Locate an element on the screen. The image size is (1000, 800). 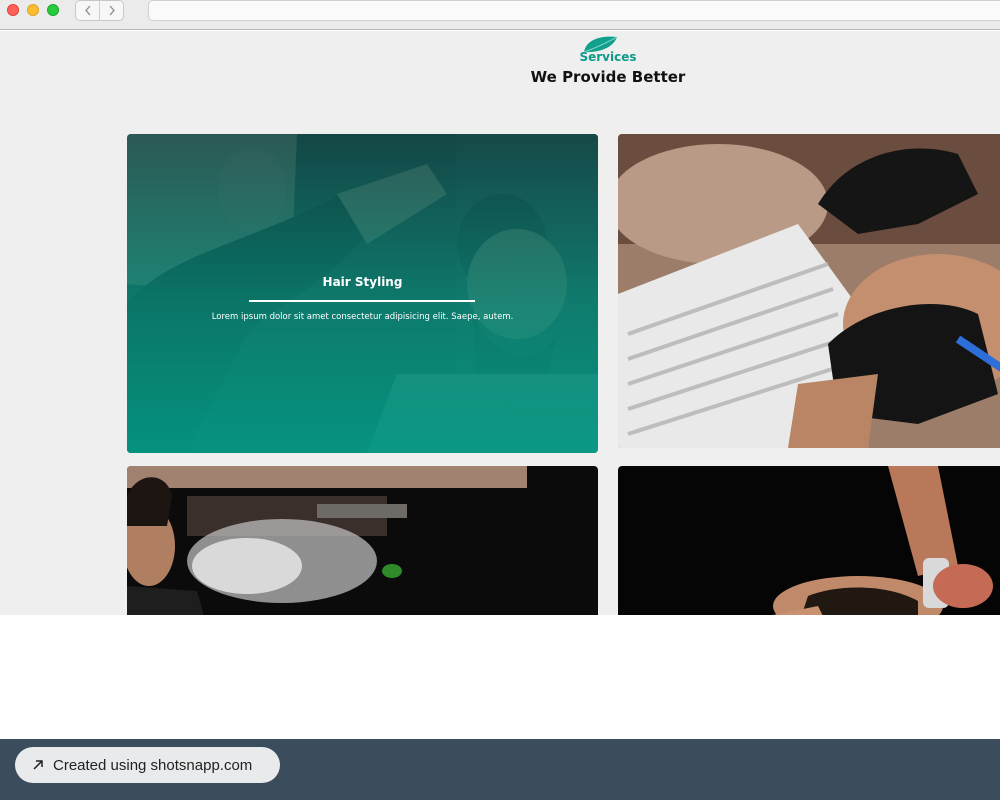
services-header: Services We Provide Better is located at coordinates (500, 81).